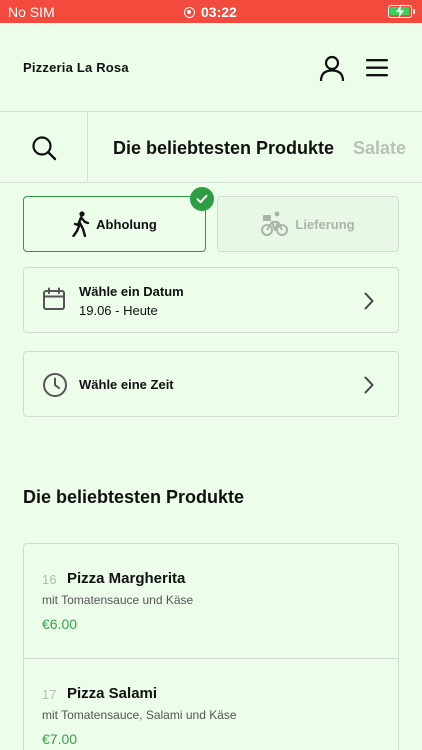 This screenshot has height=750, width=422. What do you see at coordinates (126, 384) in the screenshot?
I see `time-picker-title: Wähle eine Zeit` at bounding box center [126, 384].